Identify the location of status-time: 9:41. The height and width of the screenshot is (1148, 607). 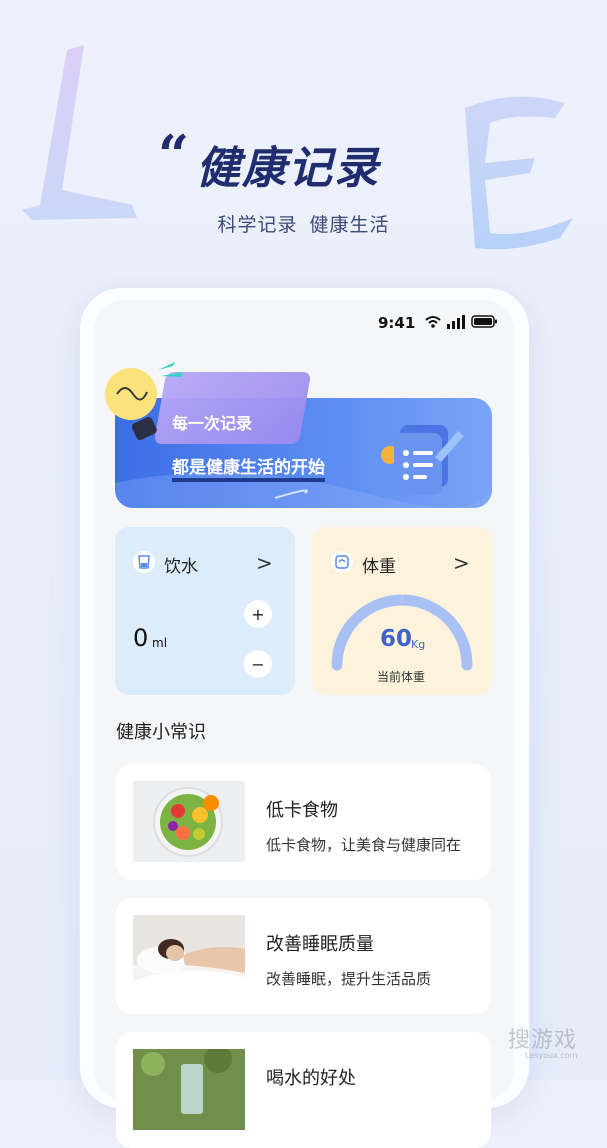
(397, 323).